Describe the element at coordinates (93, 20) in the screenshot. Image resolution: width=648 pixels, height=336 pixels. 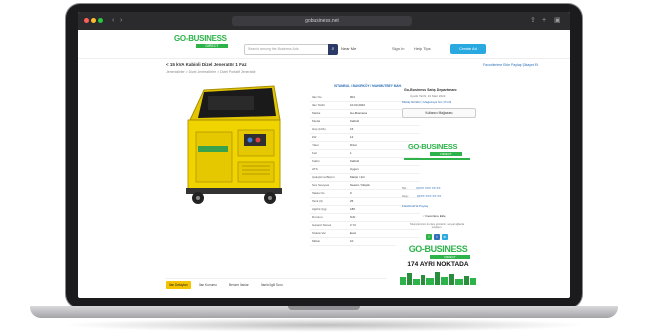
I see `minimize-window-icon` at that location.